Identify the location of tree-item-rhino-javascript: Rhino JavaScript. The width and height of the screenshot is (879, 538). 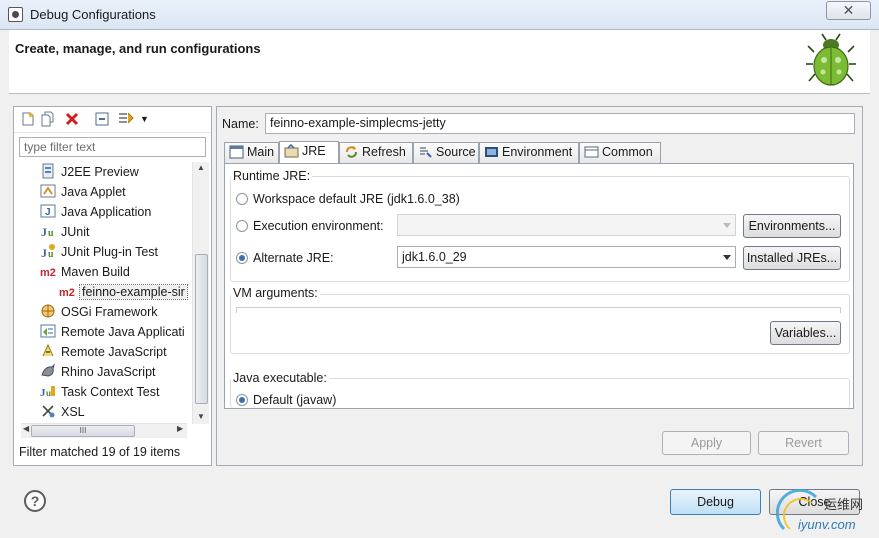
(116, 372).